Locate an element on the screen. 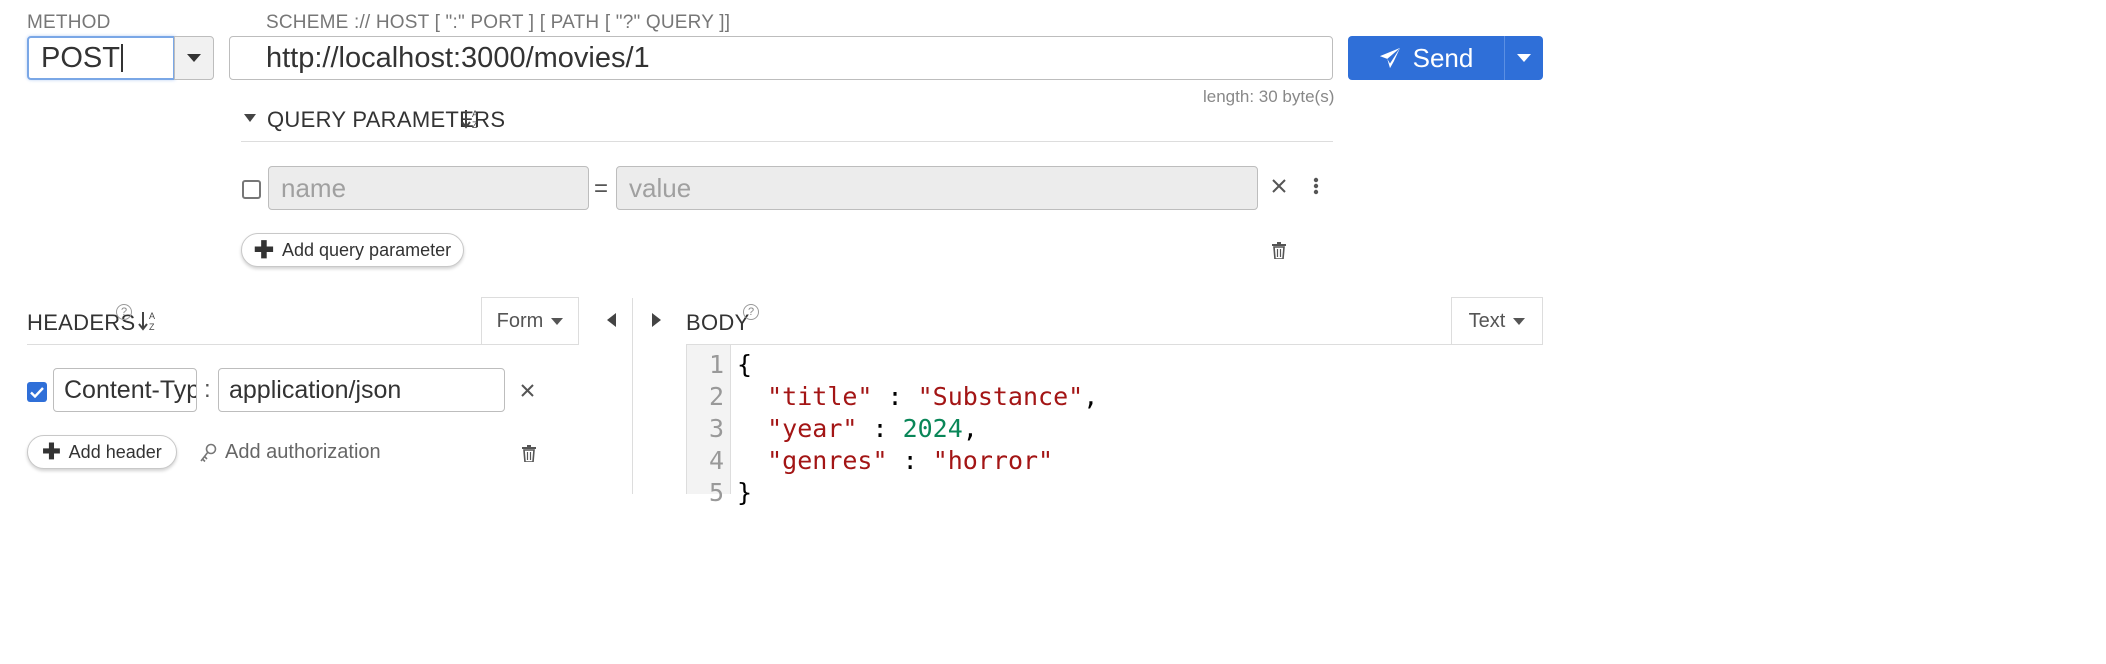  code-punctuation: } is located at coordinates (745, 492).